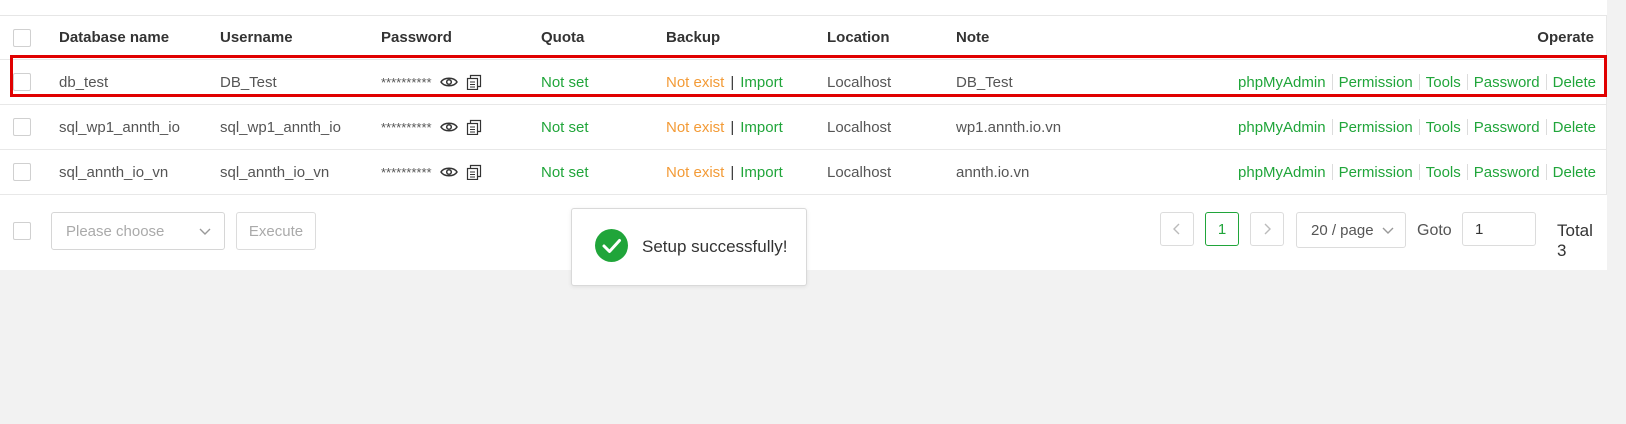 The height and width of the screenshot is (424, 1626). I want to click on goto-label: Goto, so click(1434, 230).